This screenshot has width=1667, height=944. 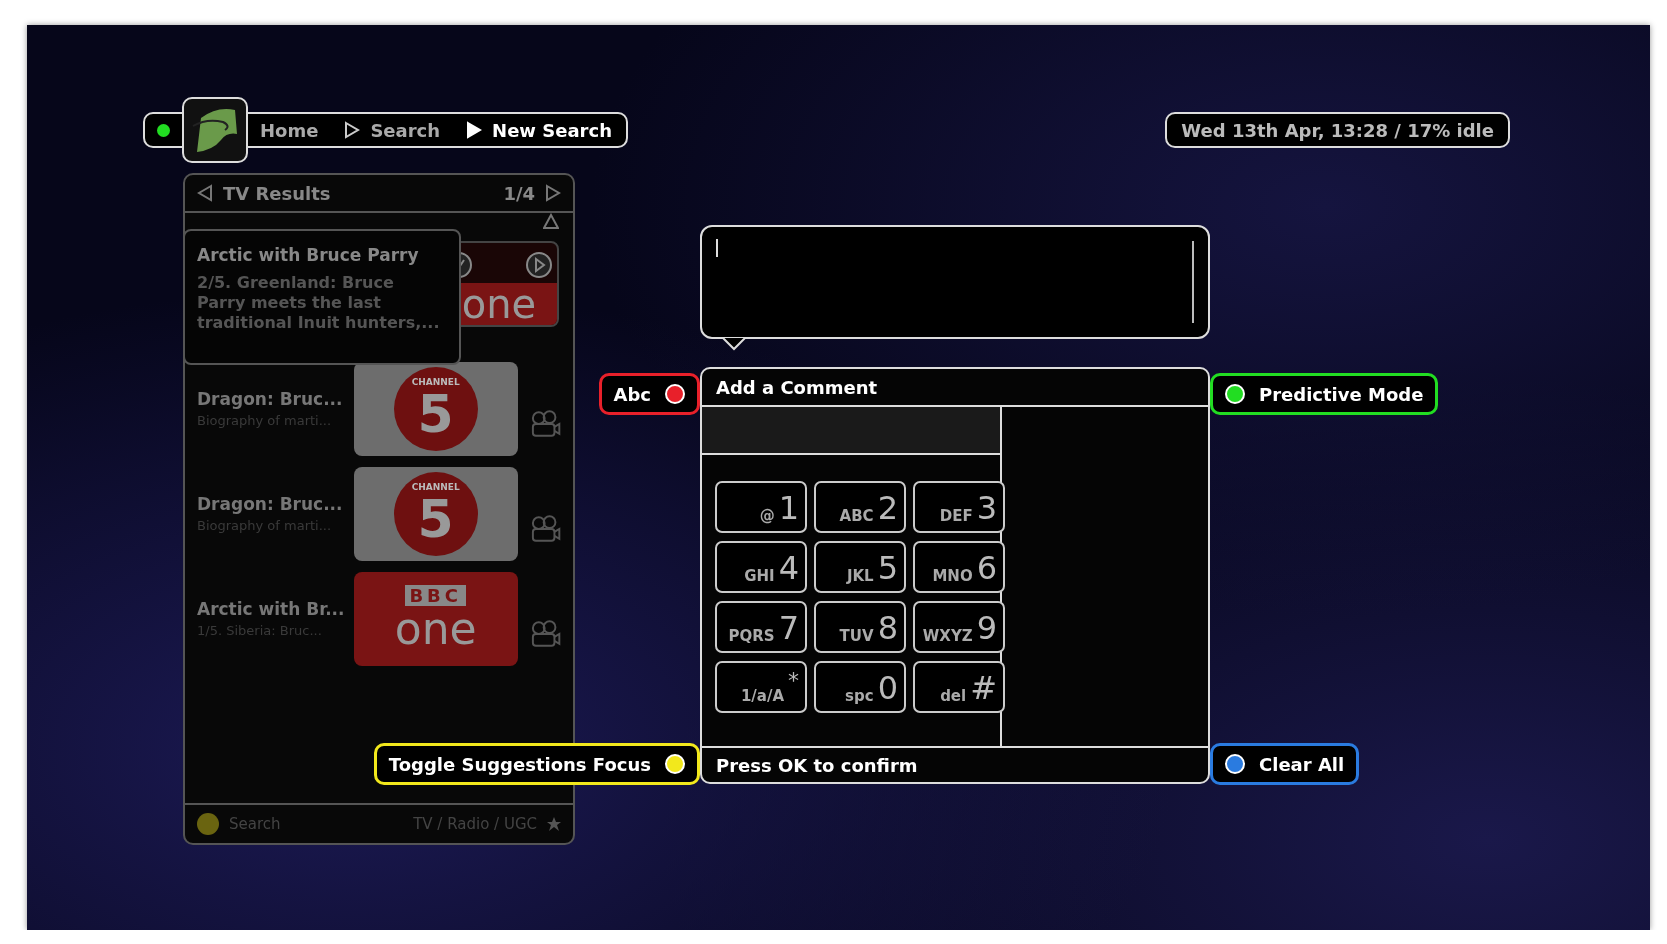 What do you see at coordinates (860, 507) in the screenshot?
I see `keypad-key: ABC 2` at bounding box center [860, 507].